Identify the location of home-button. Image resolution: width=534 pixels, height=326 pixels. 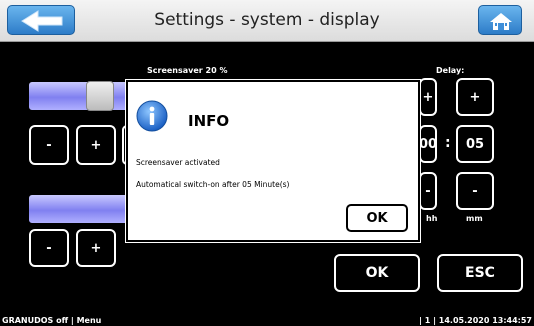
(500, 20).